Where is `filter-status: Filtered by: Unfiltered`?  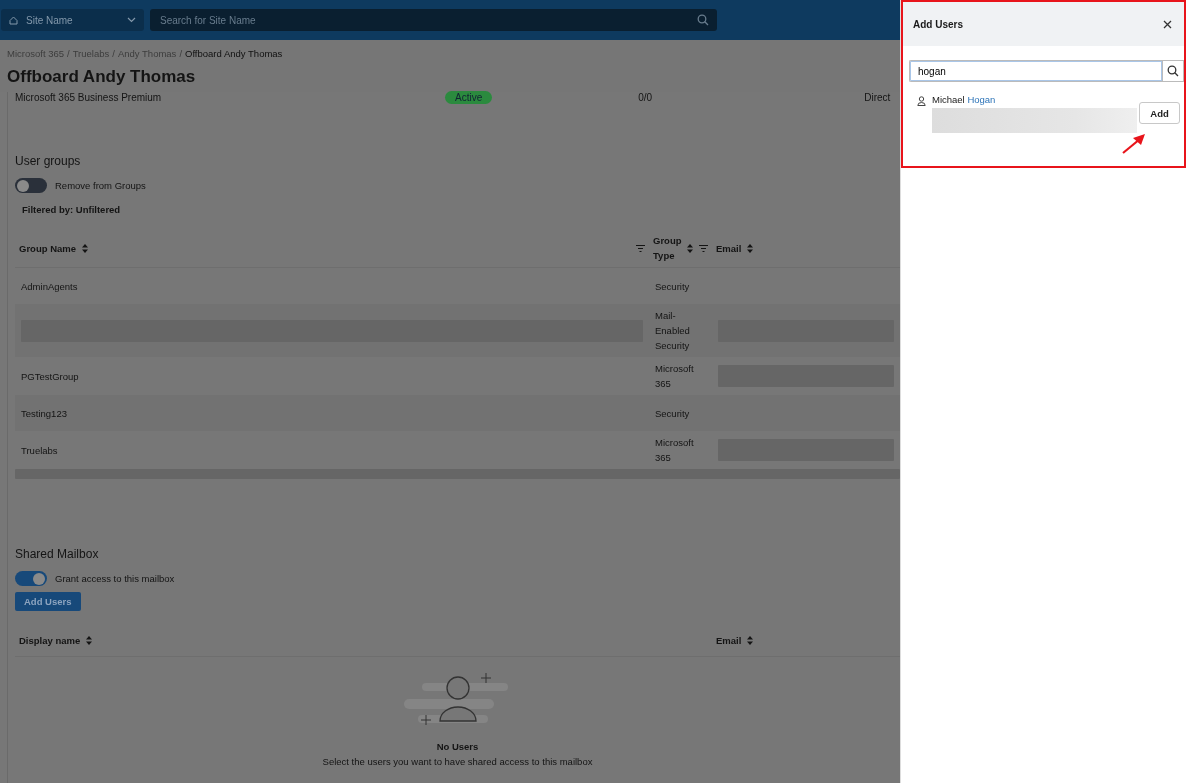 filter-status: Filtered by: Unfiltered is located at coordinates (72, 209).